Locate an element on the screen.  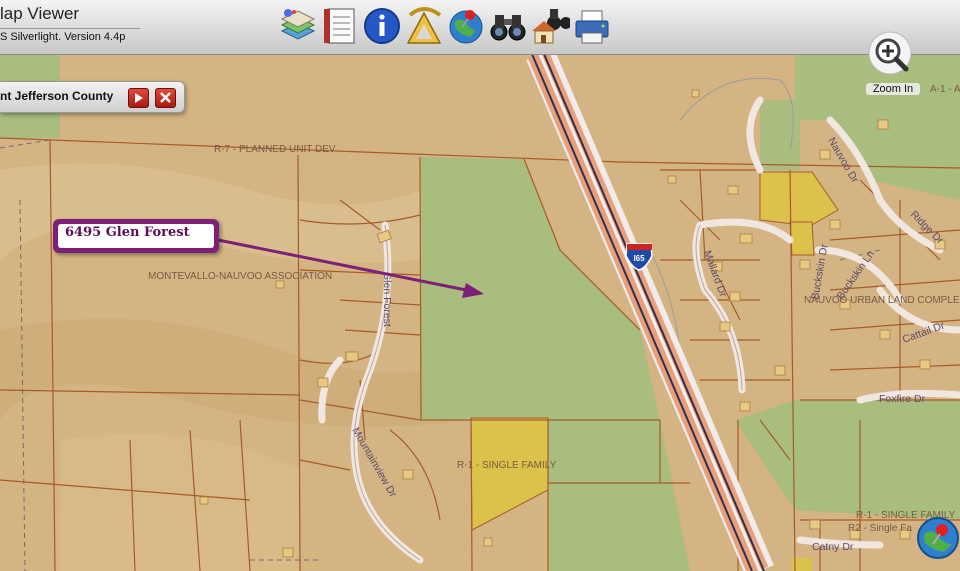
go-button is located at coordinates (138, 98).